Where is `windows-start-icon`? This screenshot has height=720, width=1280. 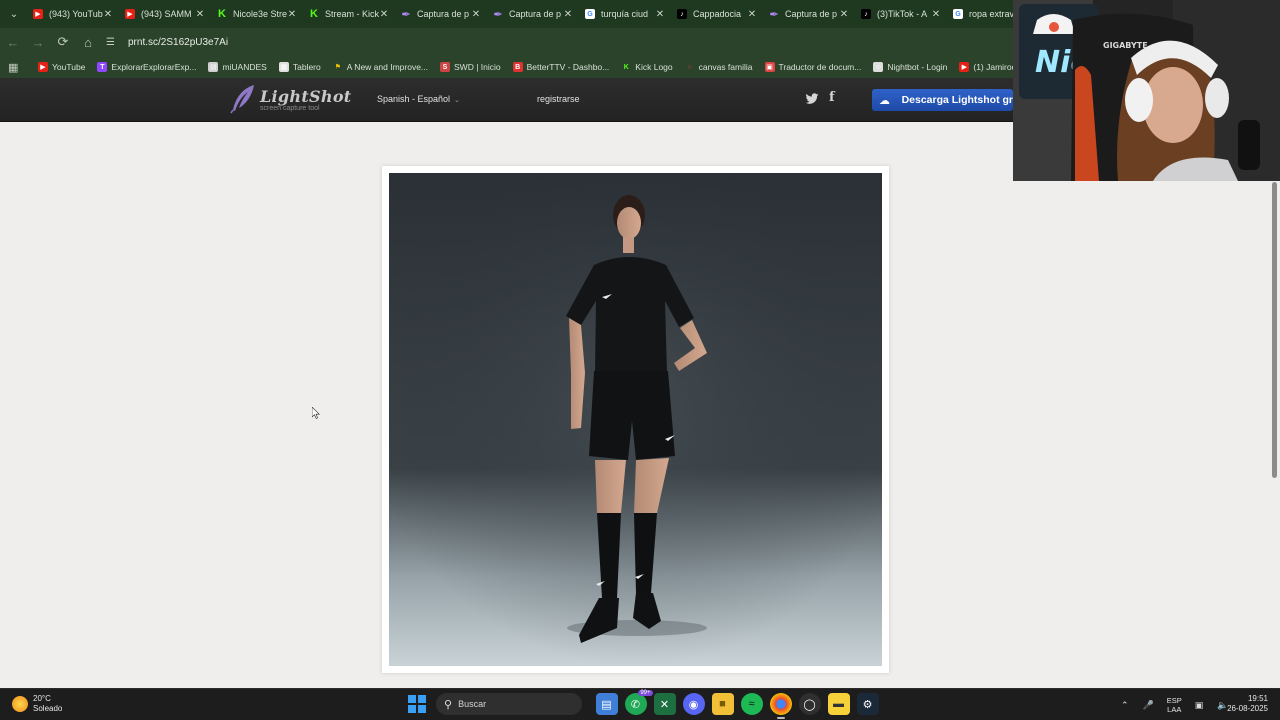
windows-start-icon is located at coordinates (417, 704).